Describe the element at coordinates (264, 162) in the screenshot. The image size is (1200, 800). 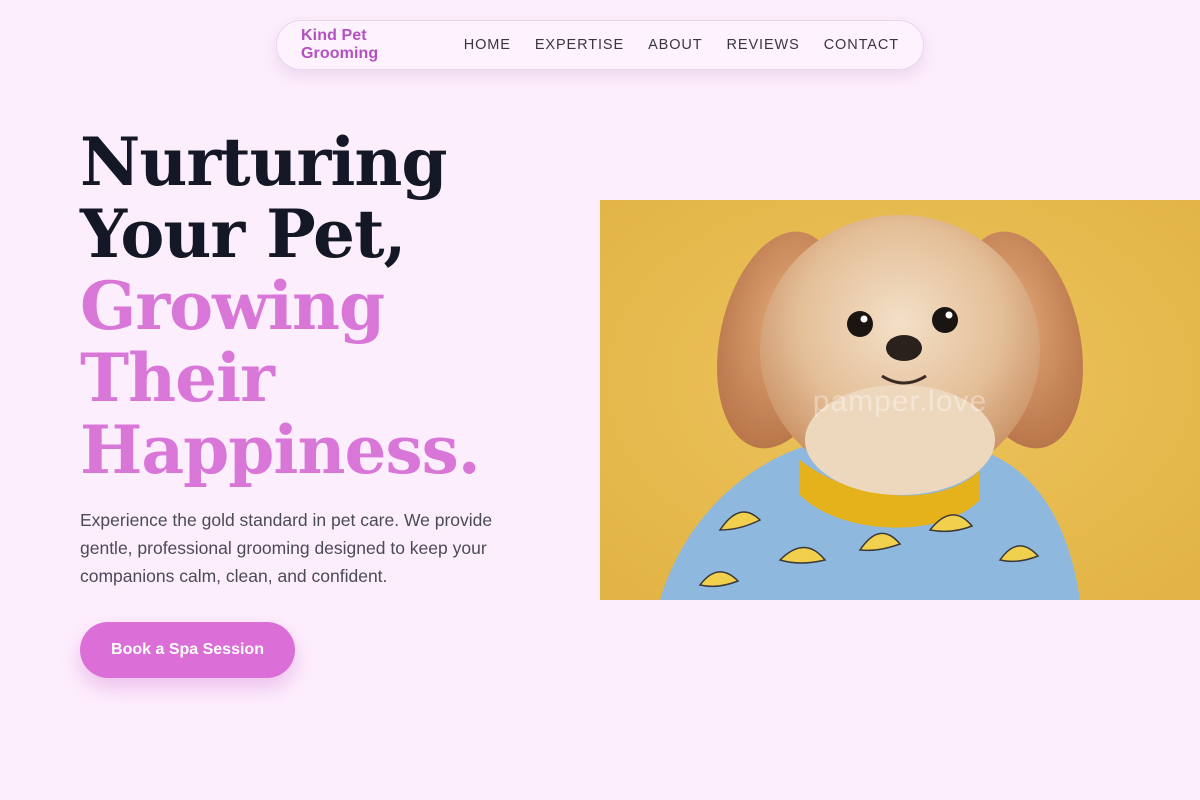
I see `headline-line-1: Nurturing` at that location.